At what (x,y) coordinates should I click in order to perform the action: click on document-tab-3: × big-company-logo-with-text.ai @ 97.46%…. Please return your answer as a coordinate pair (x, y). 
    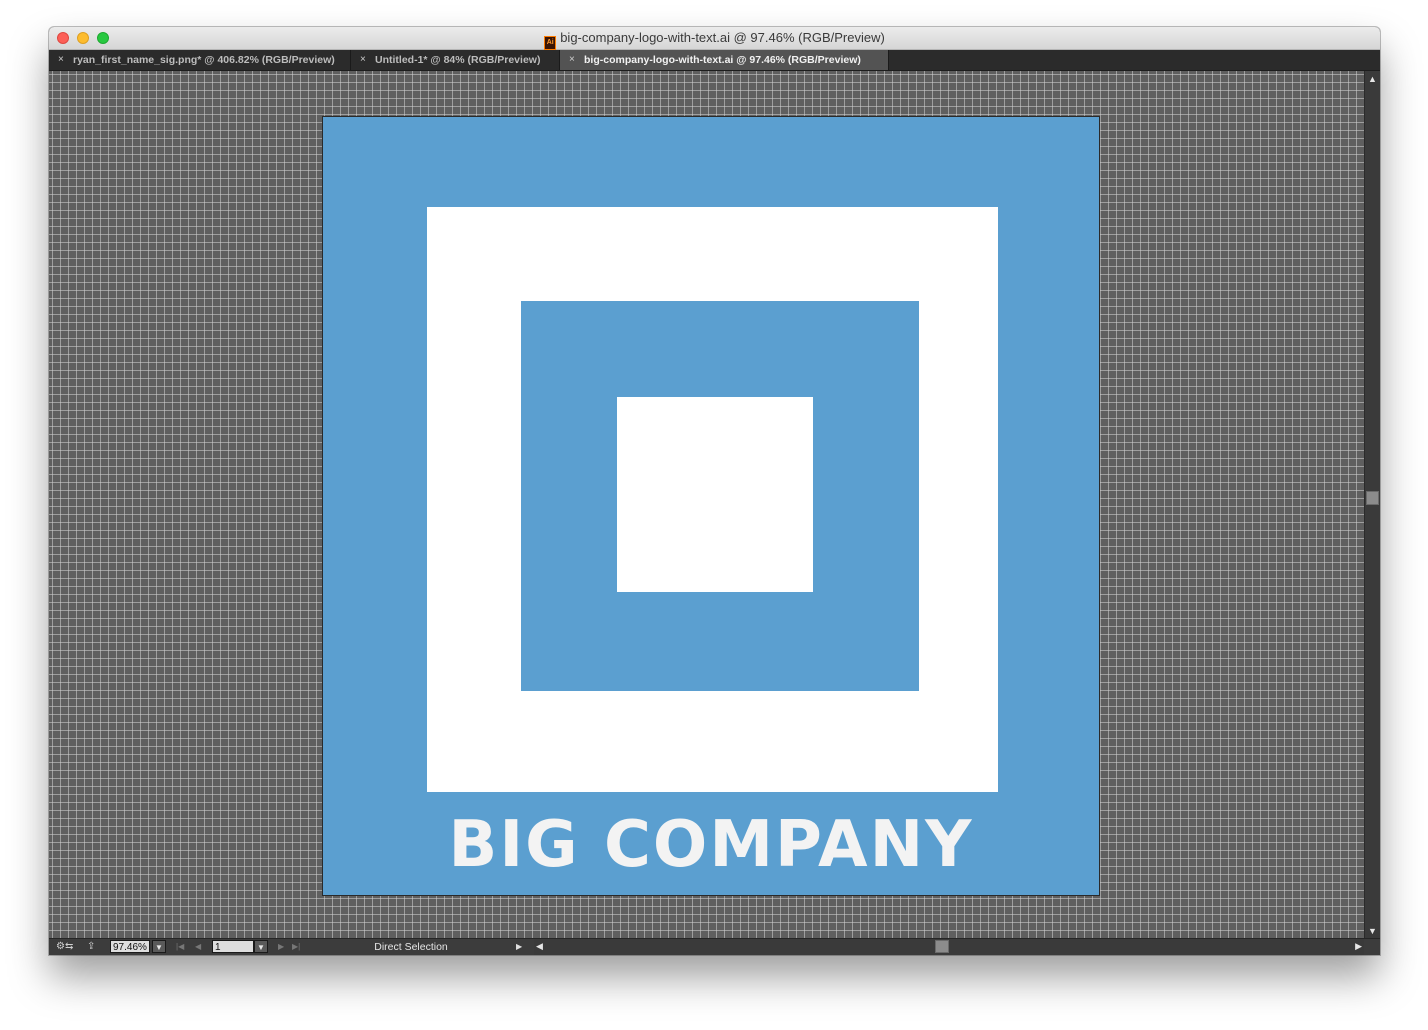
    Looking at the image, I should click on (724, 60).